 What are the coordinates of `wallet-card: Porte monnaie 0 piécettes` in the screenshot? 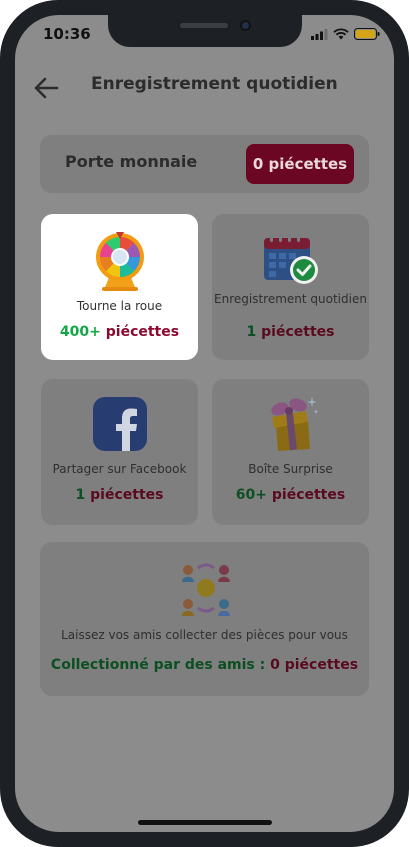 It's located at (204, 164).